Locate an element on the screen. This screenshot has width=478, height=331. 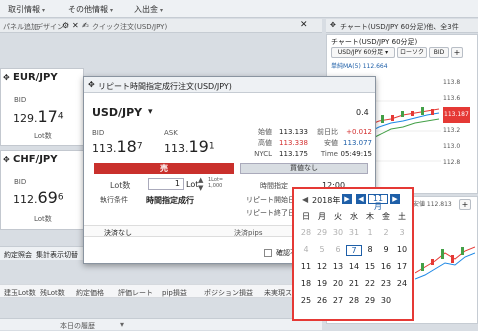
week-row-2: 4 5 6 7 8 9 10 is located at coordinates (354, 250).